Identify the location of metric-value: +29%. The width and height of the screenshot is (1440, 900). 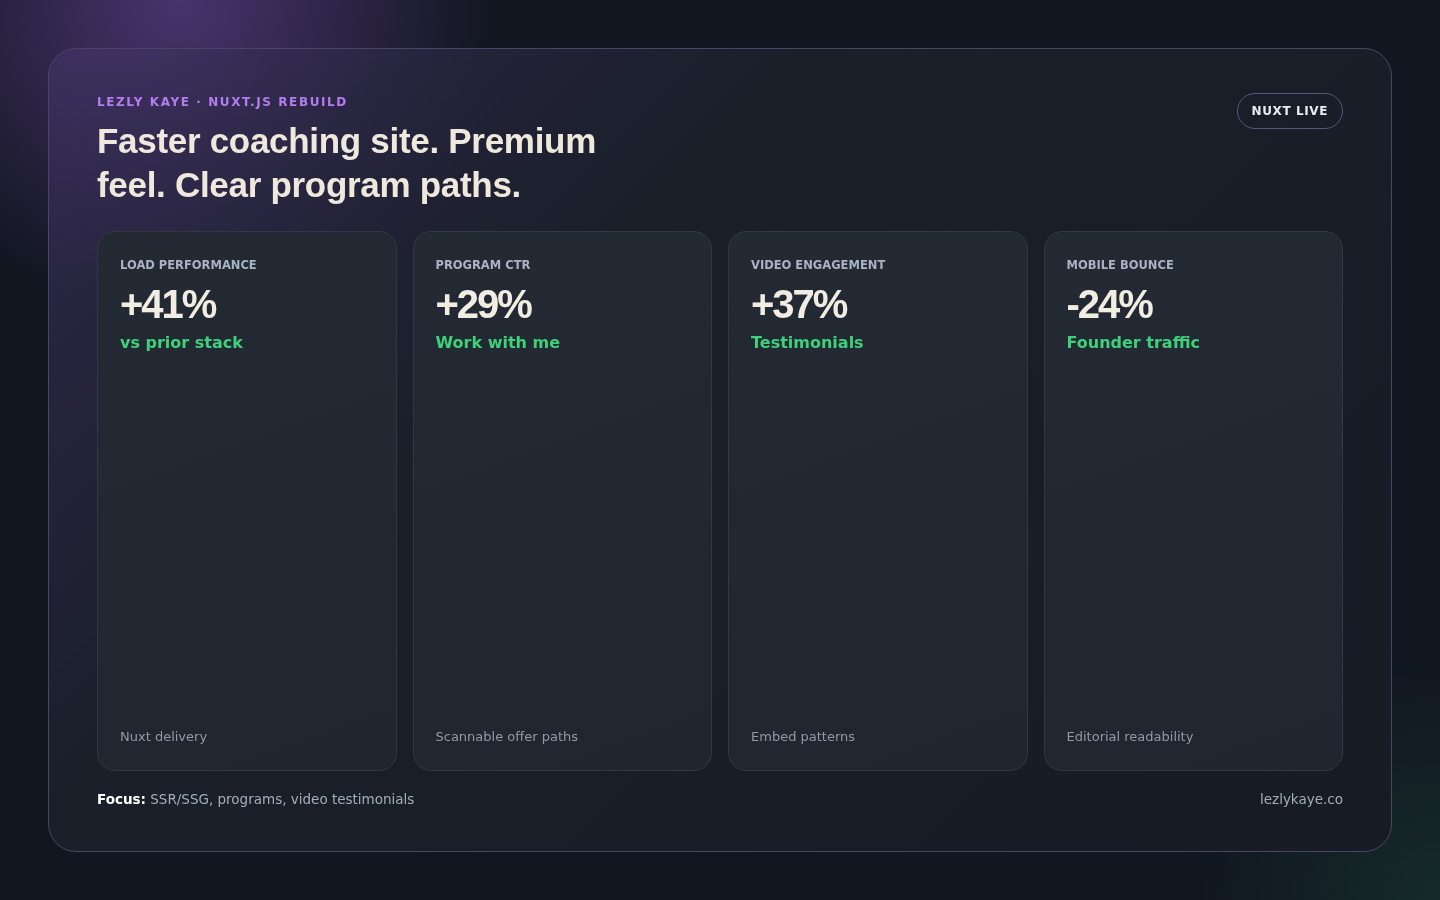
(484, 304).